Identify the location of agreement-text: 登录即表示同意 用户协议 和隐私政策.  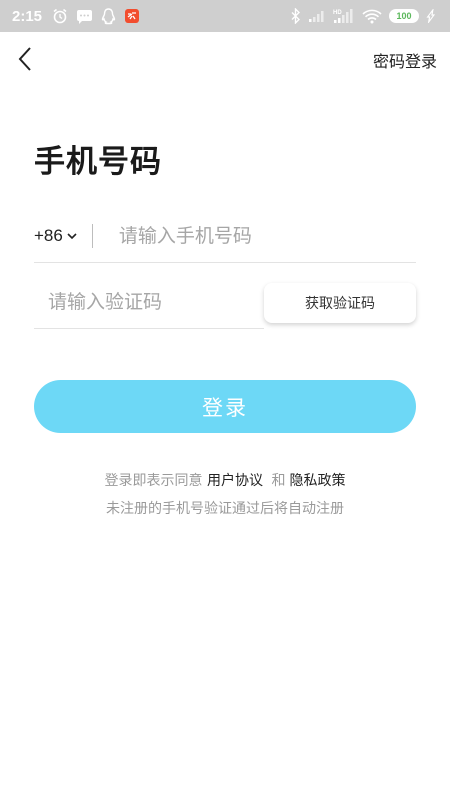
(225, 480).